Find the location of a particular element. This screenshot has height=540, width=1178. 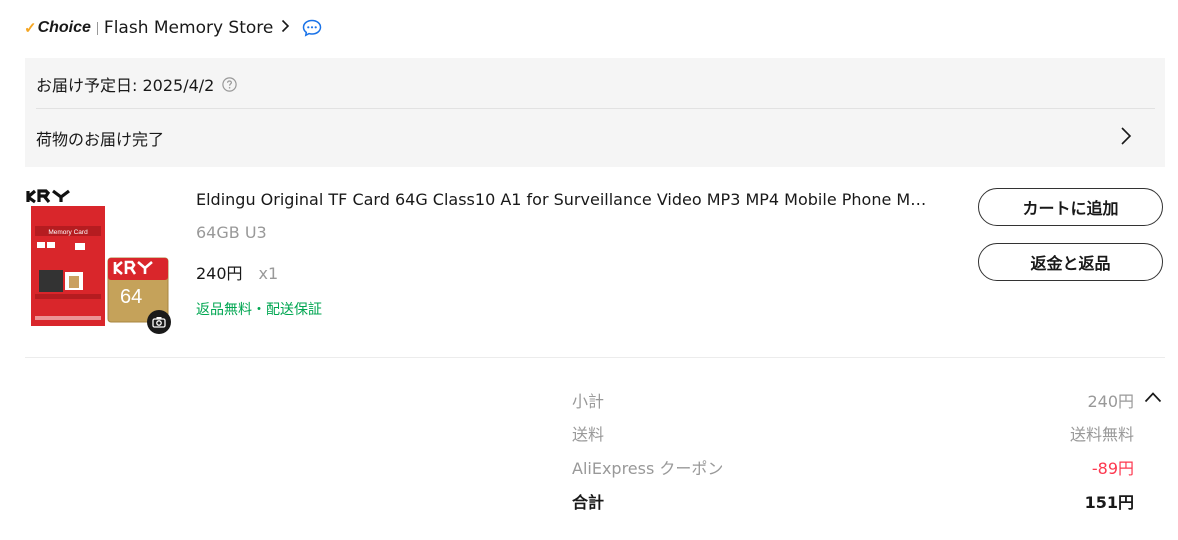

store-header: ✓ Choice Flash Memory Store is located at coordinates (173, 28).